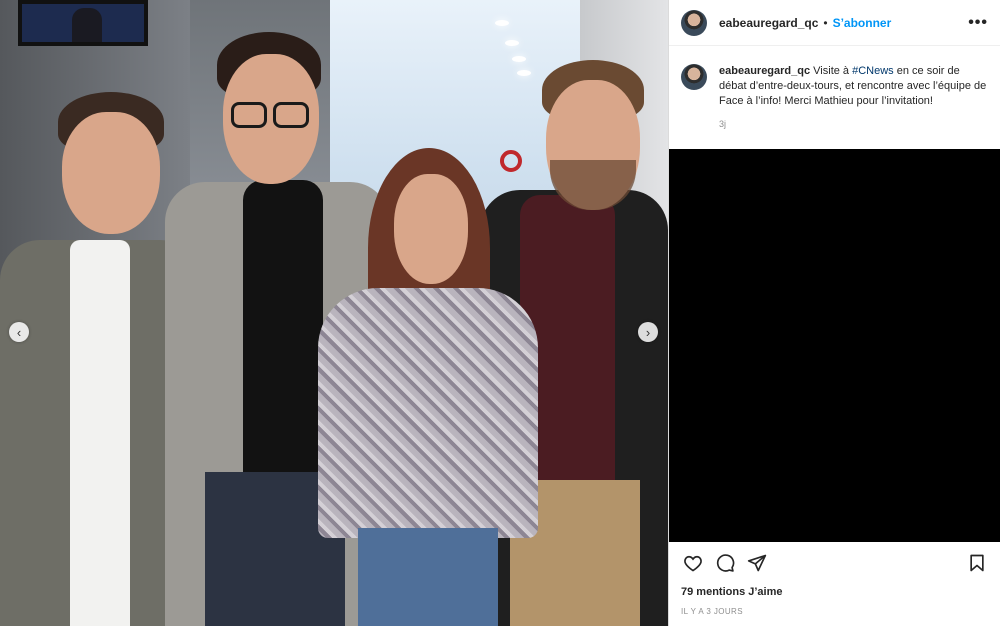  What do you see at coordinates (757, 563) in the screenshot?
I see `share-icon` at bounding box center [757, 563].